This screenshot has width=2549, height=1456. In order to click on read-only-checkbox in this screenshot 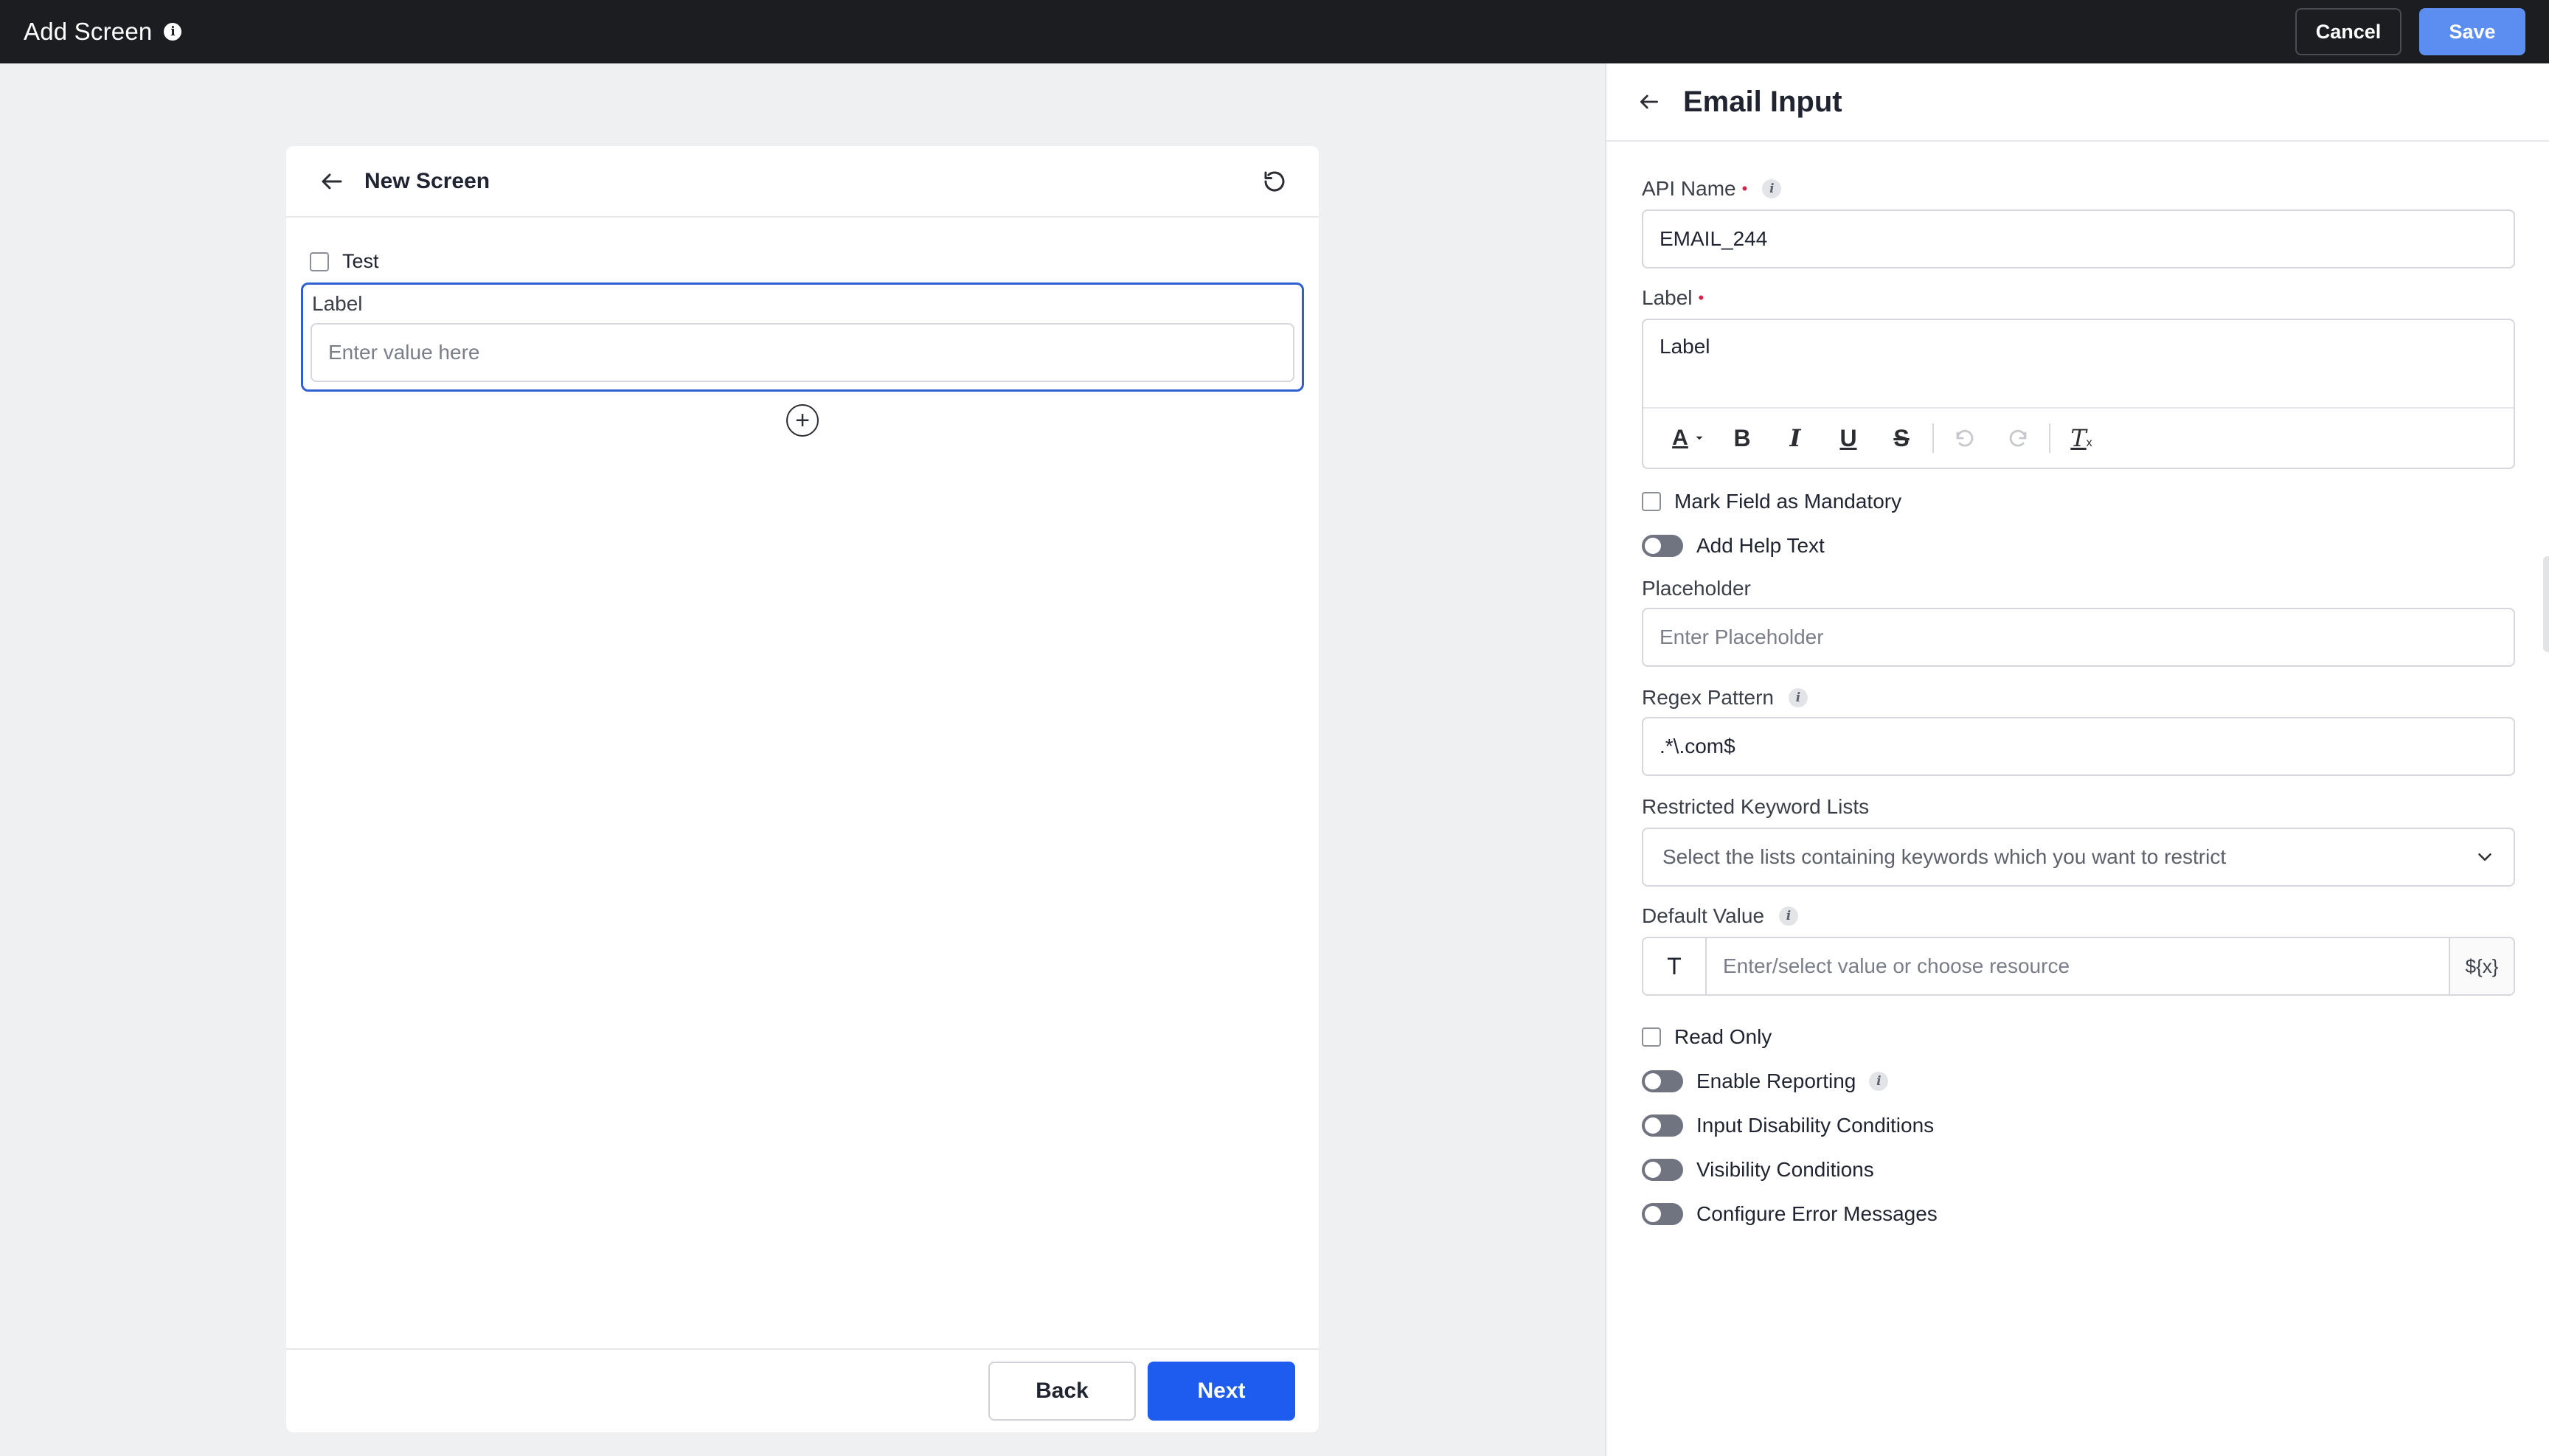, I will do `click(1651, 1037)`.